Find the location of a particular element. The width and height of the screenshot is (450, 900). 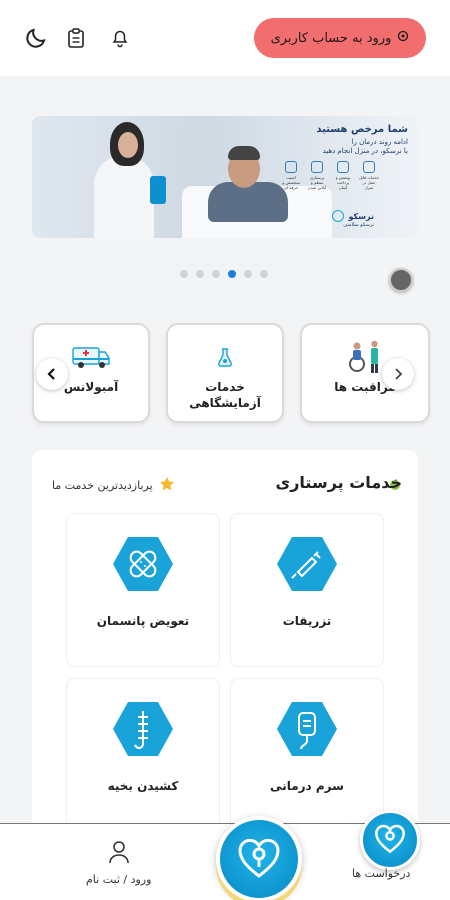

bell-icon is located at coordinates (120, 38).